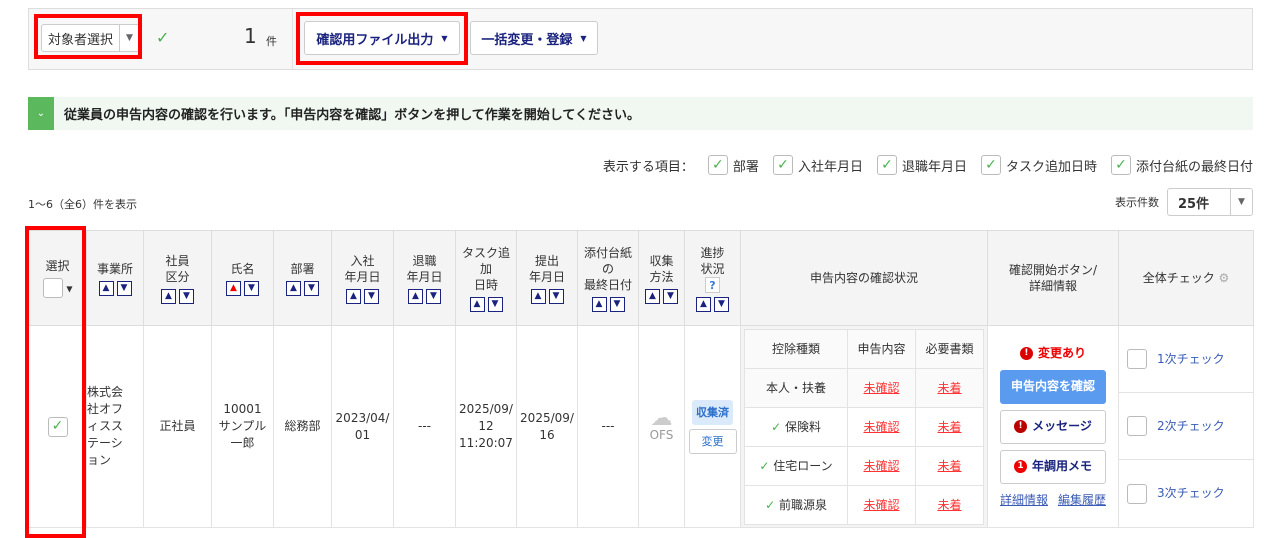 The image size is (1280, 538). I want to click on docs-cell: 未着, so click(949, 465).